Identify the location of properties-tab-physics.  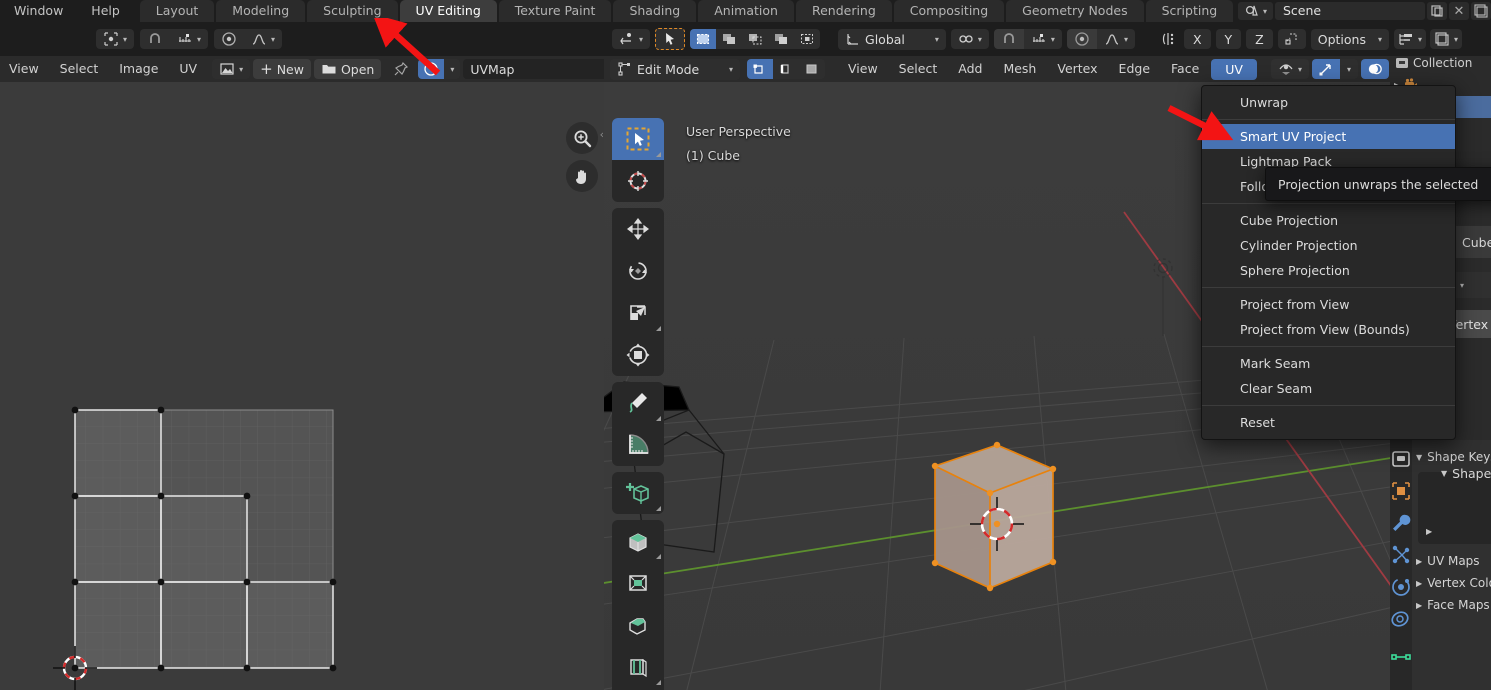
(1401, 587).